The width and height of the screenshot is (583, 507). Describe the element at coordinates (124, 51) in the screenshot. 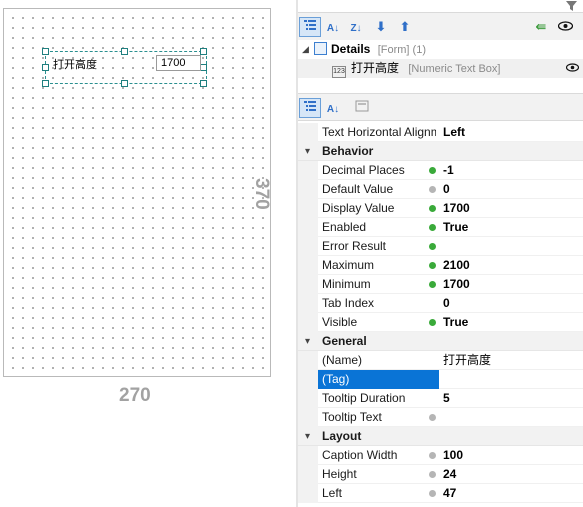

I see `resize-handle-top` at that location.